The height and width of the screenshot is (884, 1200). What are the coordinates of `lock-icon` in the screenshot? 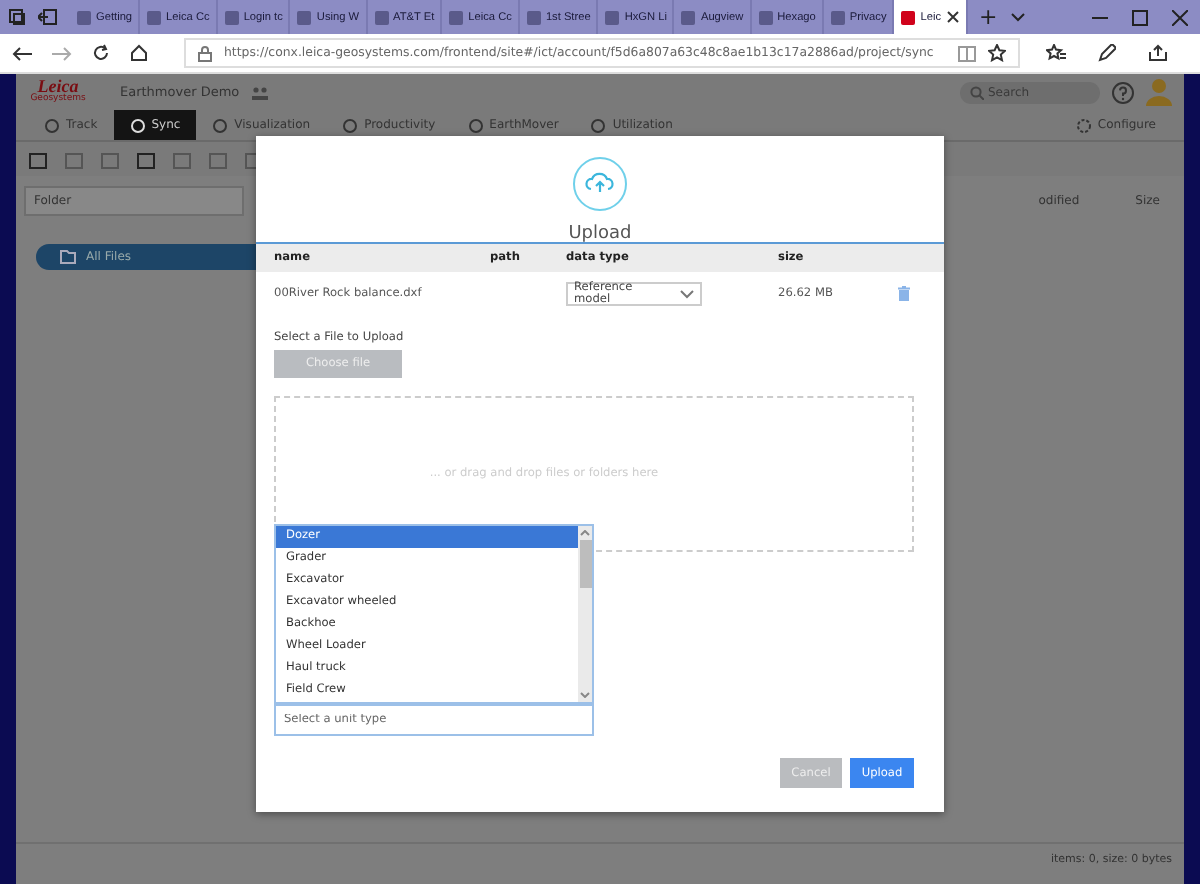 It's located at (205, 53).